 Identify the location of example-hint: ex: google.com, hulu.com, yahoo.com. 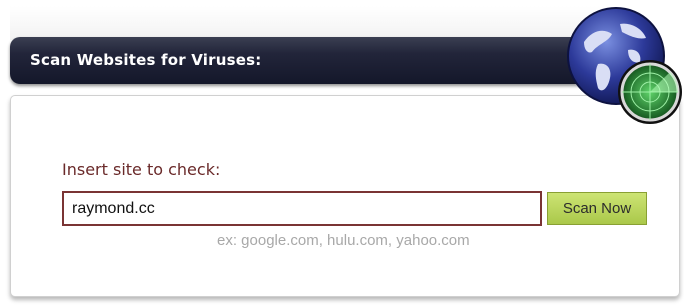
(343, 240).